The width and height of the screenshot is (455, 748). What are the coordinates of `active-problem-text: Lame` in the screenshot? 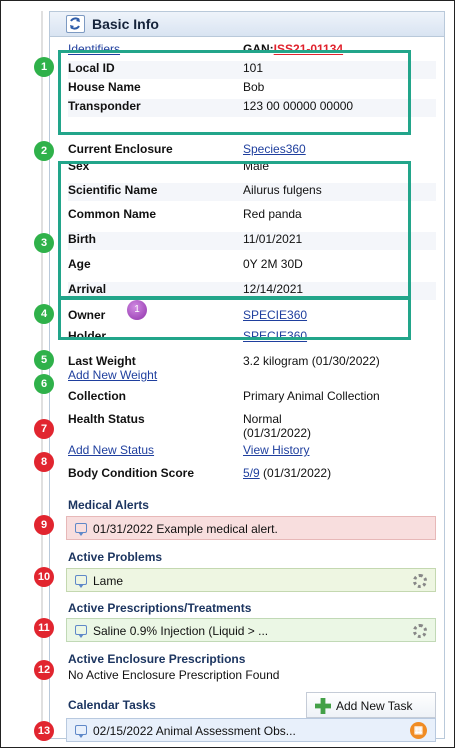 It's located at (108, 581).